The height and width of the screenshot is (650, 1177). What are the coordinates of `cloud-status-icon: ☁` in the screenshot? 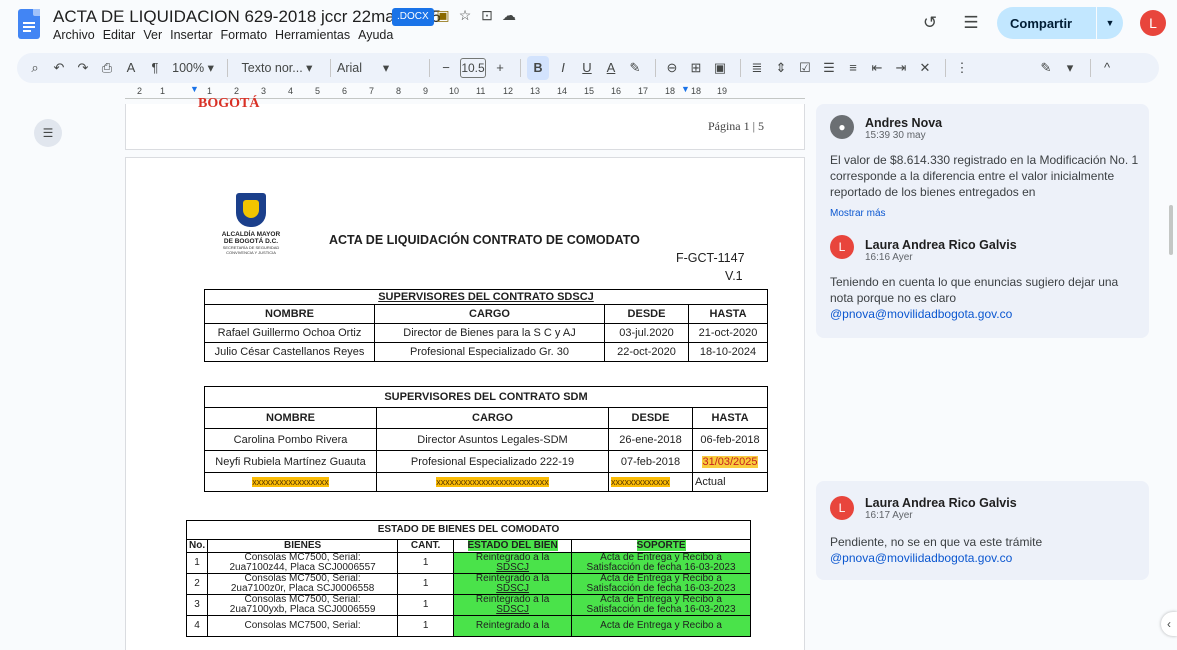 It's located at (509, 15).